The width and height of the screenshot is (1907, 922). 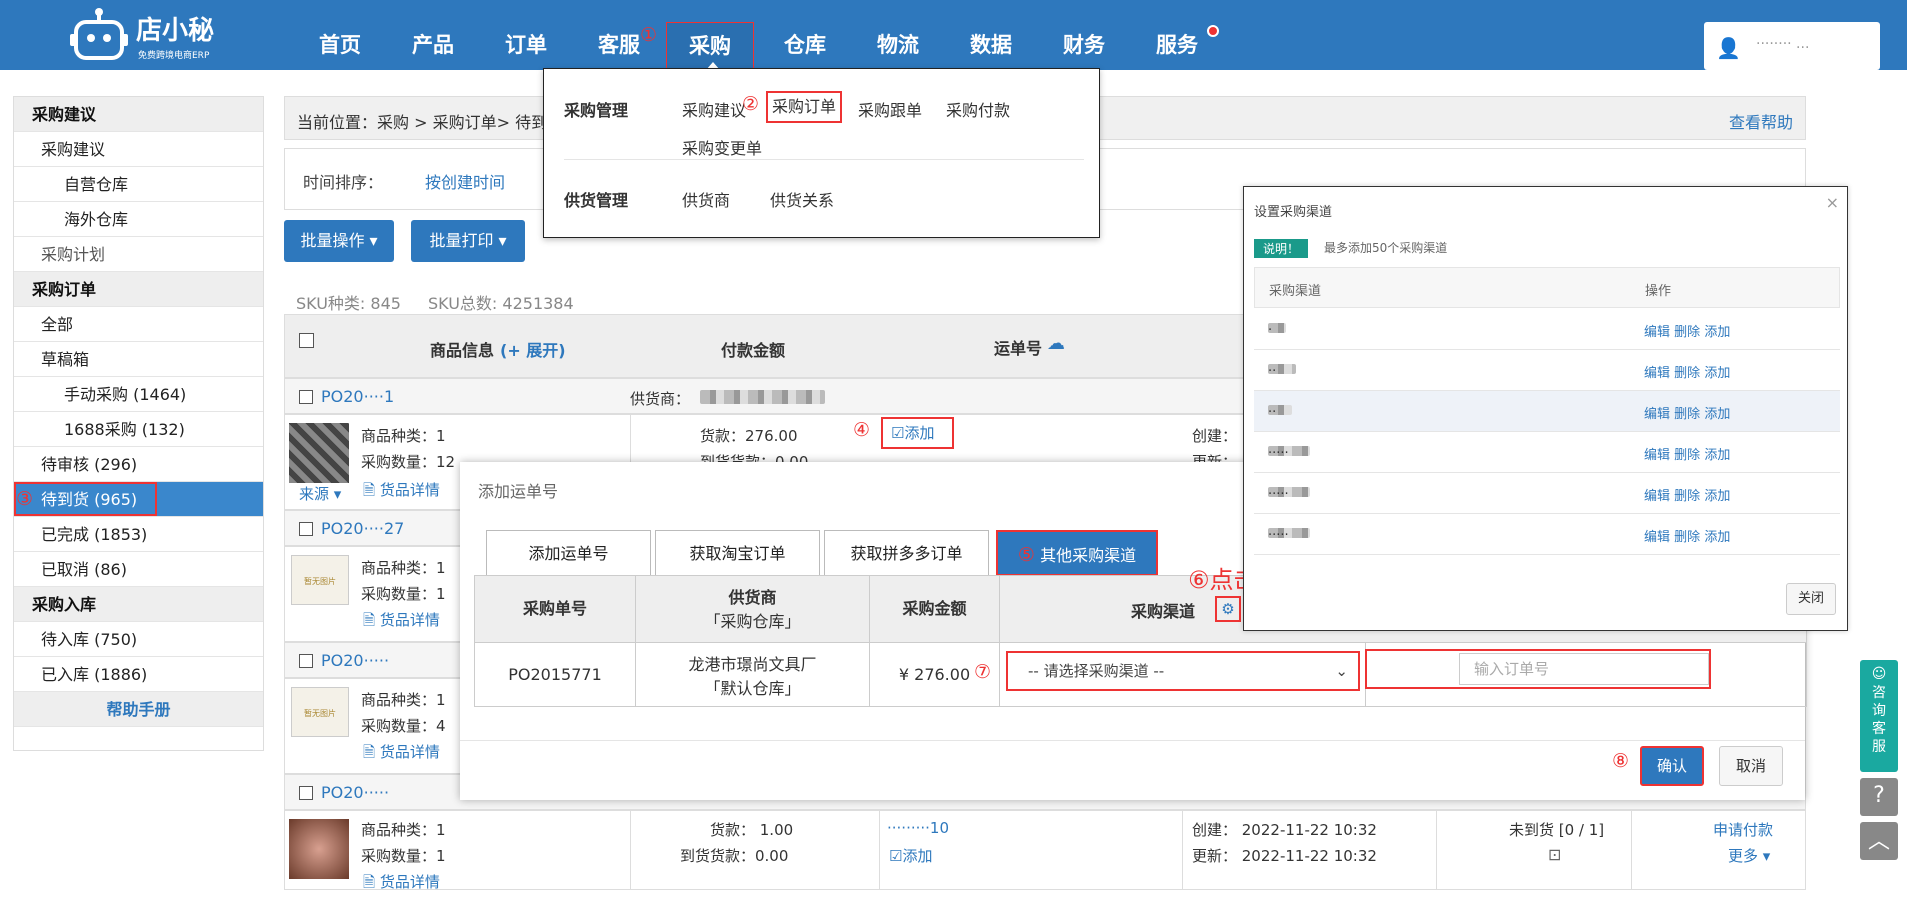 What do you see at coordinates (138, 219) in the screenshot?
I see `sidebar-item-overseas-warehouse: 海外仓库` at bounding box center [138, 219].